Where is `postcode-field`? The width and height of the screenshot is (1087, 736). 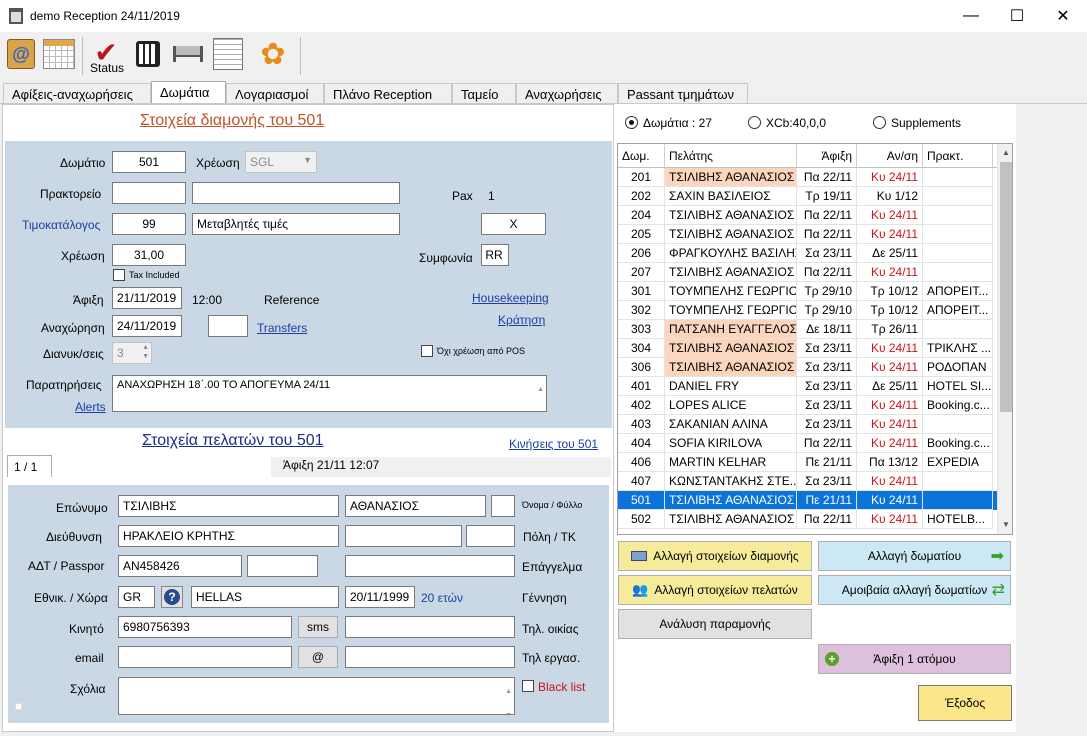 postcode-field is located at coordinates (490, 536).